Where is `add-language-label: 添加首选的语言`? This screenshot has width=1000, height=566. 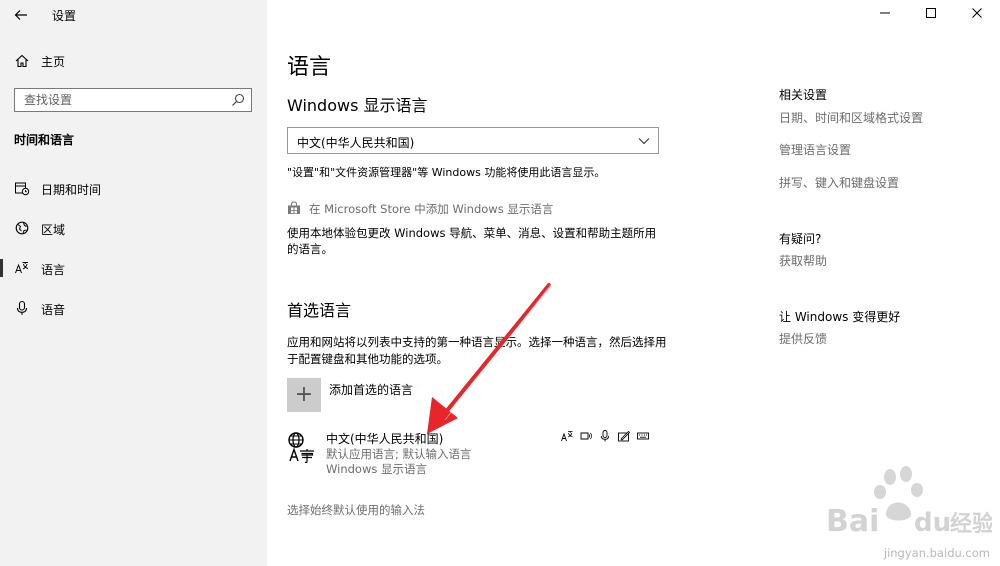
add-language-label: 添加首选的语言 is located at coordinates (371, 390).